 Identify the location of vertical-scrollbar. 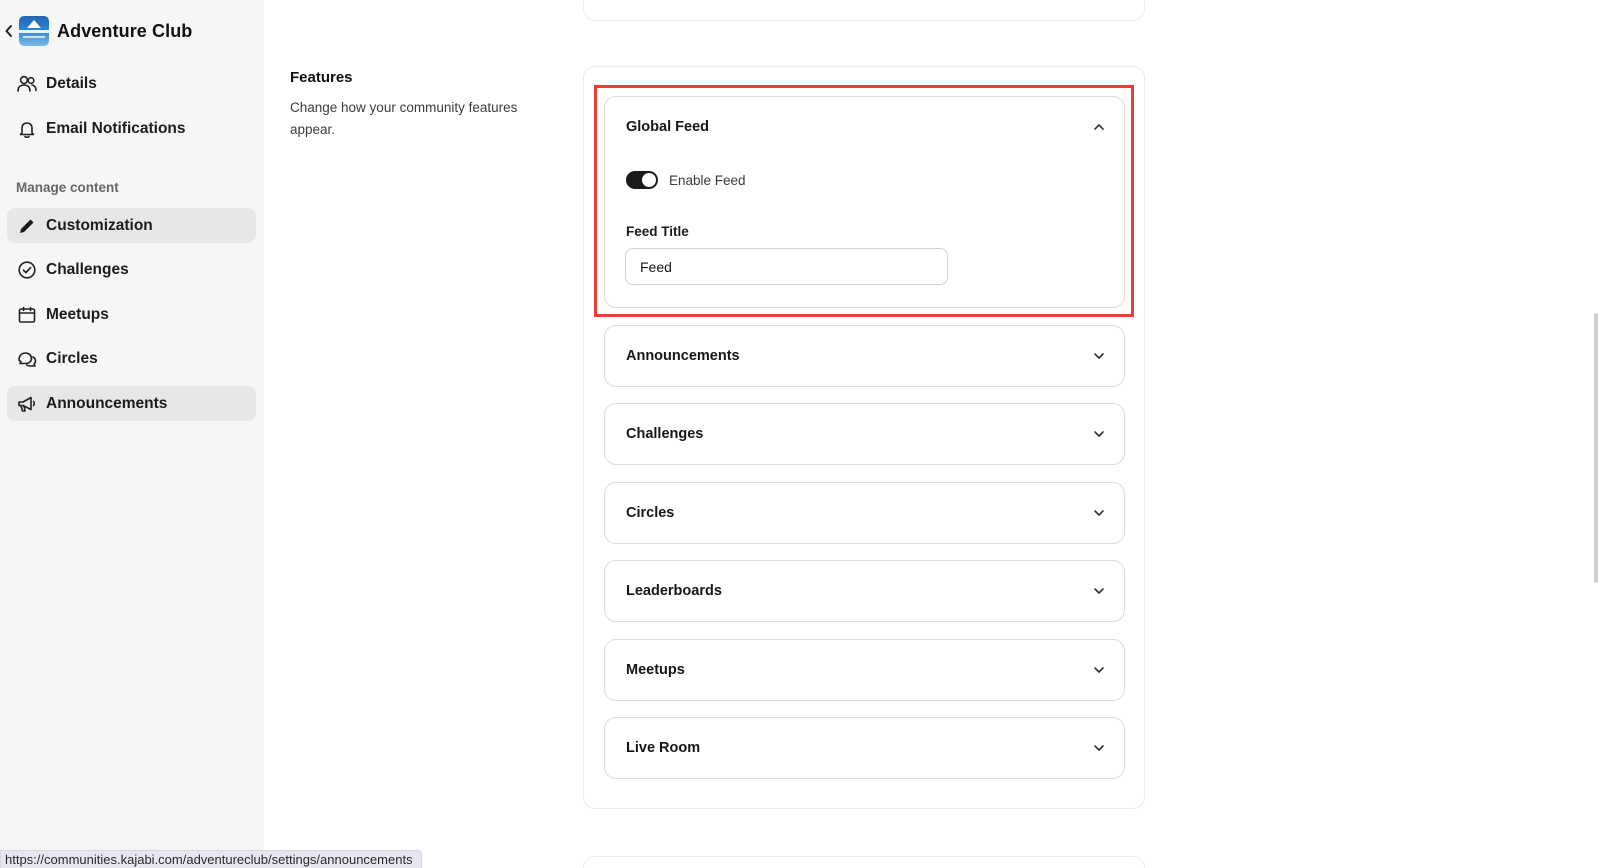
(1596, 448).